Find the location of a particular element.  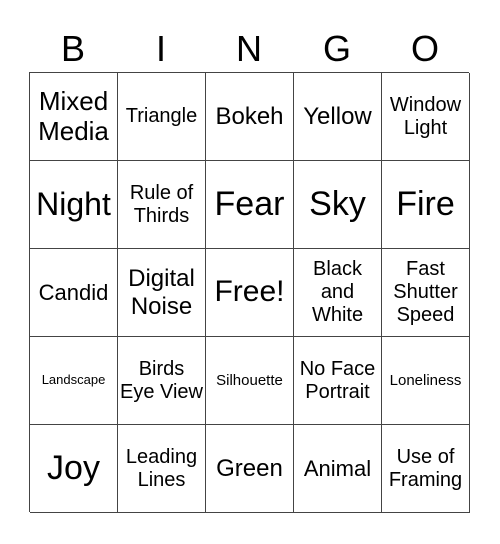

bingo-cell-label: Digital Noise is located at coordinates (161, 292).